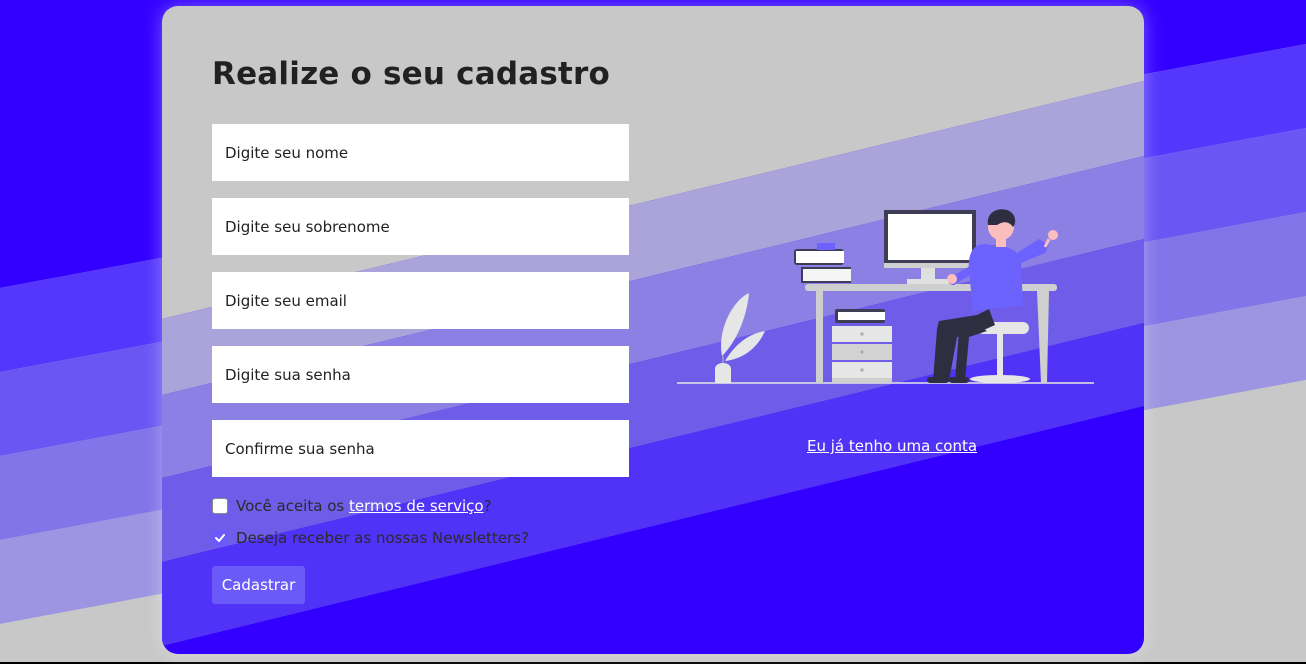 Image resolution: width=1306 pixels, height=664 pixels. I want to click on last-name-input, so click(420, 226).